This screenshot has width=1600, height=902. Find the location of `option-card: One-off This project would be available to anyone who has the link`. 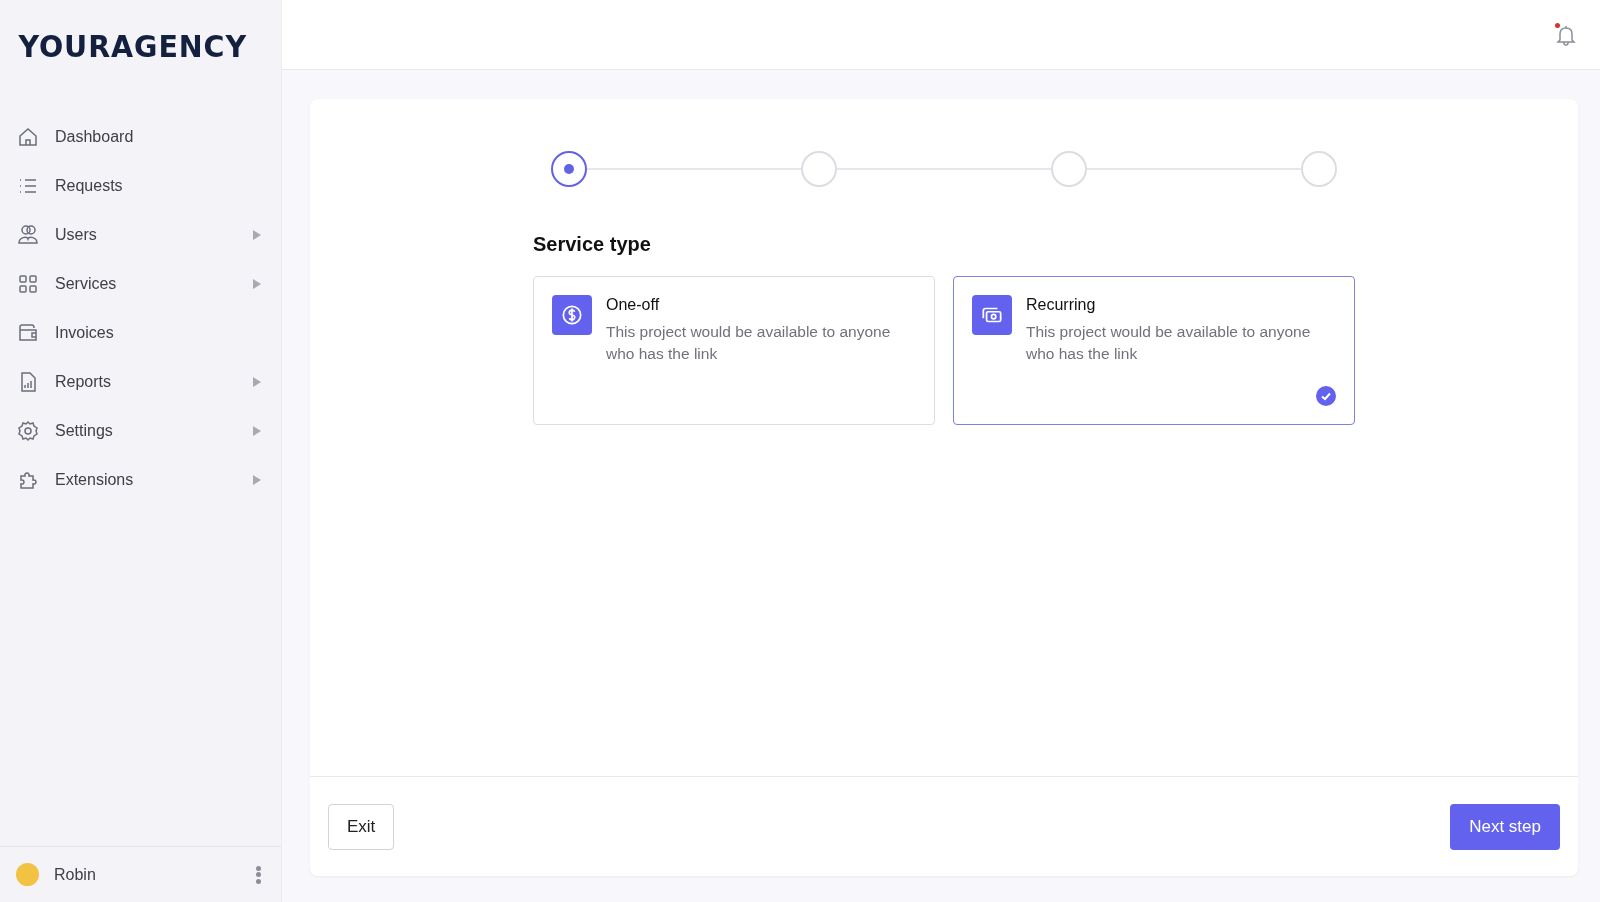

option-card: One-off This project would be available to anyone who has the link is located at coordinates (734, 350).